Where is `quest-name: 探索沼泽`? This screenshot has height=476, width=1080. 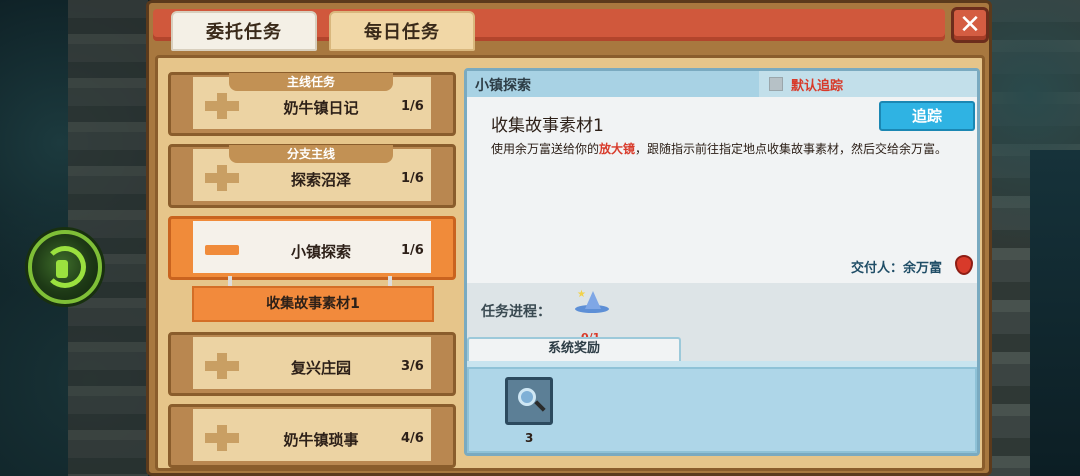
quest-name: 探索沼泽 is located at coordinates (320, 180).